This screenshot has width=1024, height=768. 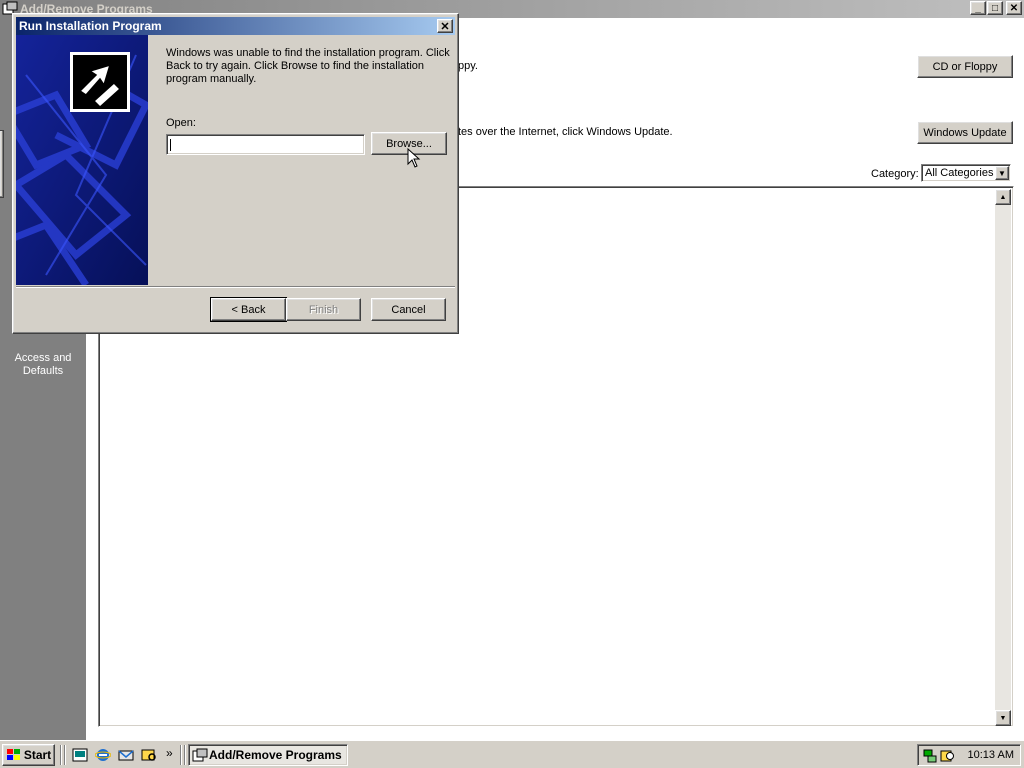 What do you see at coordinates (1003, 718) in the screenshot?
I see `scroll-down-icon: ▼` at bounding box center [1003, 718].